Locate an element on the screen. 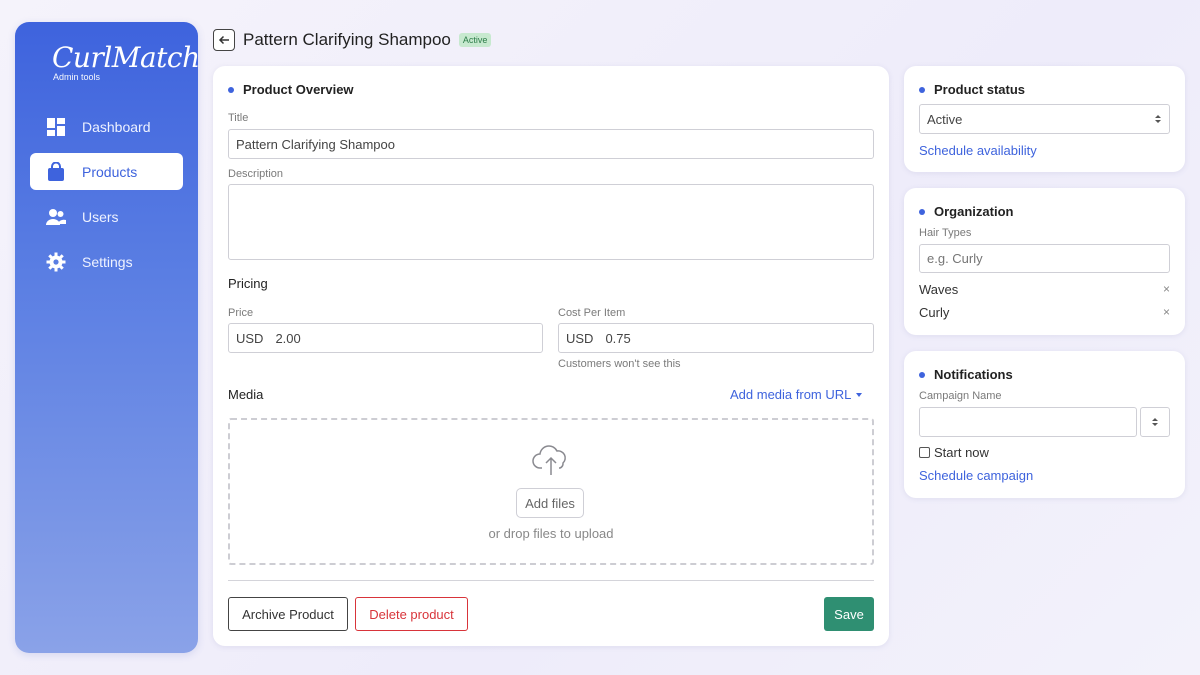 The width and height of the screenshot is (1200, 675). save-label: Save is located at coordinates (849, 614).